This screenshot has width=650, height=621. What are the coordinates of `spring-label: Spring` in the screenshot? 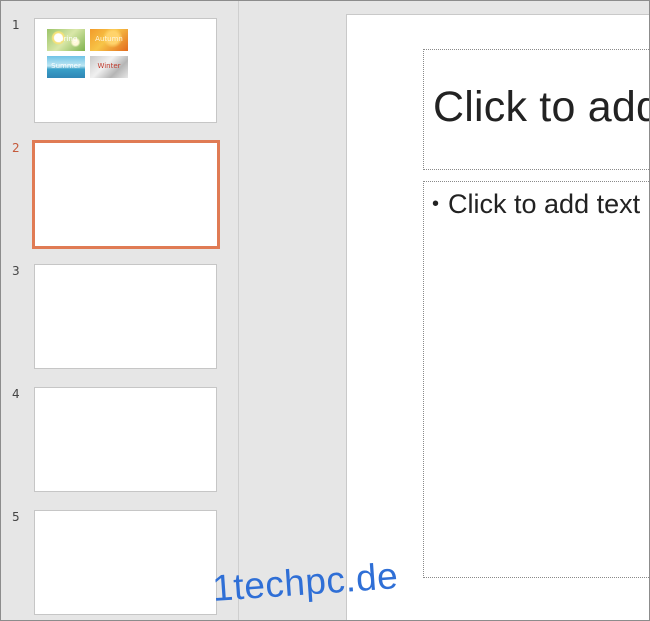 It's located at (66, 39).